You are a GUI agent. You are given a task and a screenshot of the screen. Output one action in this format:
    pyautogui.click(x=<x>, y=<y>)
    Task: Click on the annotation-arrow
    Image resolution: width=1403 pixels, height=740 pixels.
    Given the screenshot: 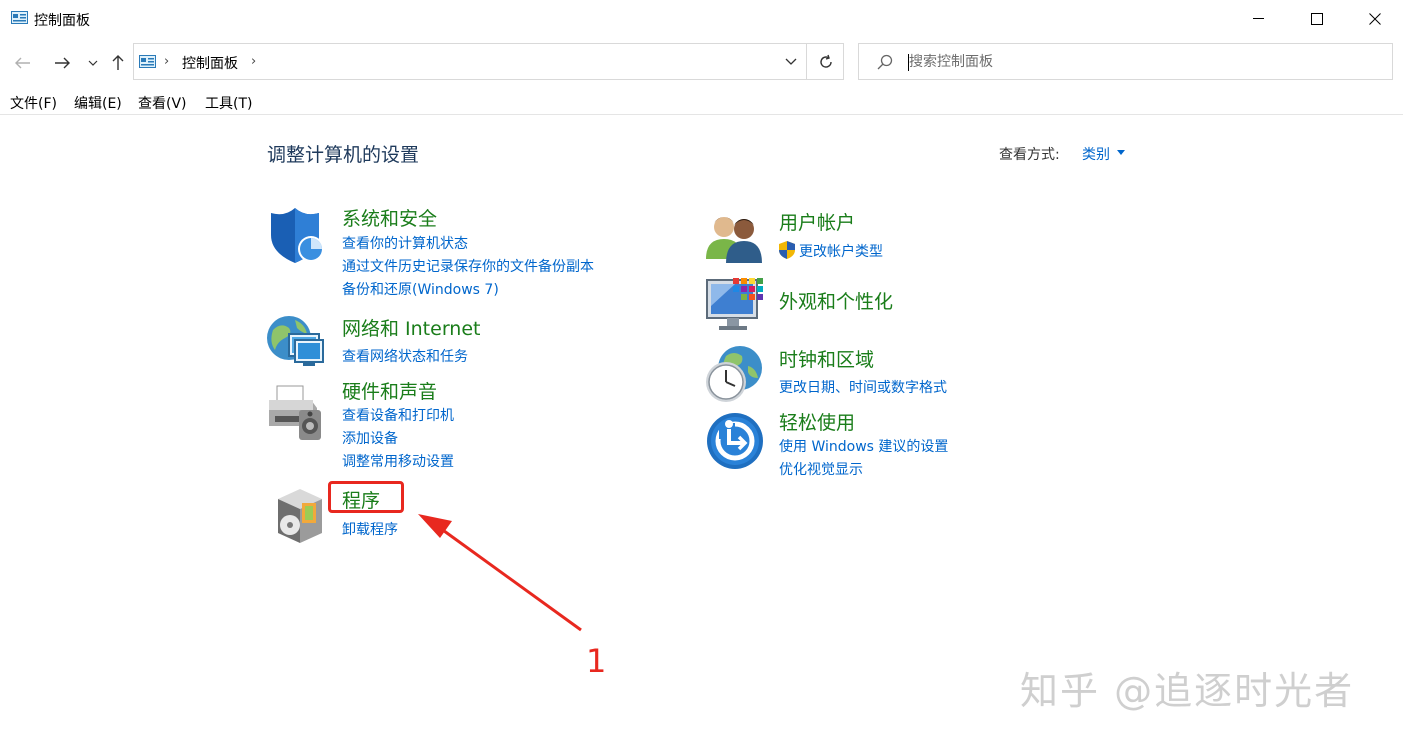 What is the action you would take?
    pyautogui.click(x=500, y=573)
    